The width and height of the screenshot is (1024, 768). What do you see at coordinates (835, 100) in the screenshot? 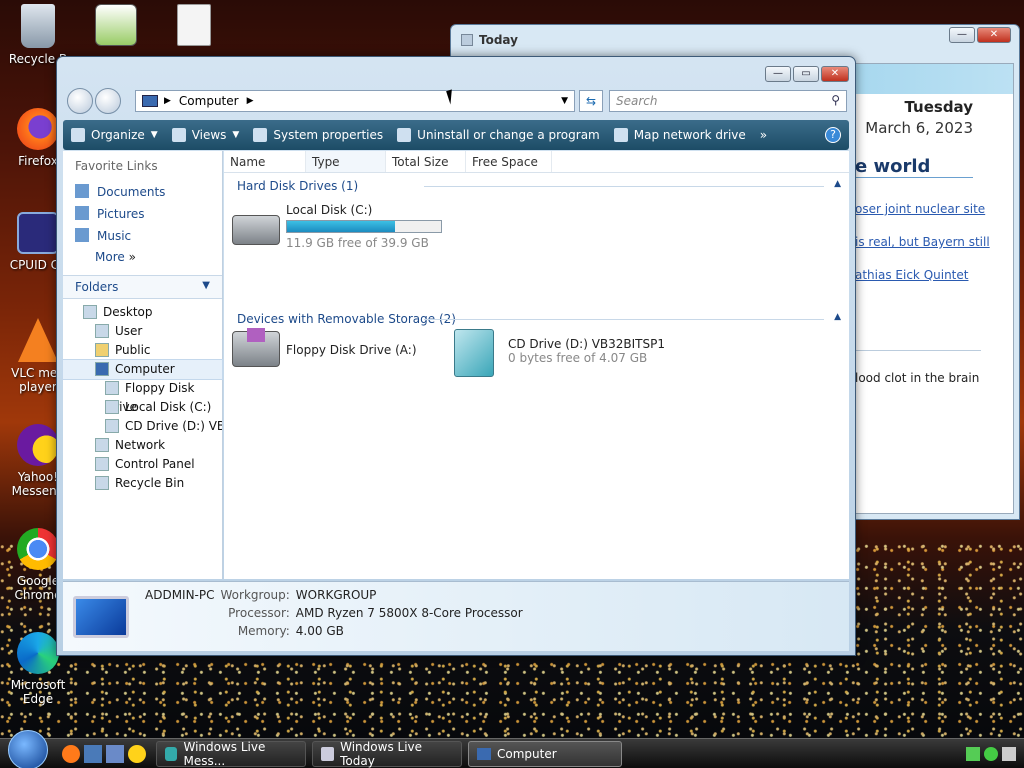
I see `search-icon: ⚲` at bounding box center [835, 100].